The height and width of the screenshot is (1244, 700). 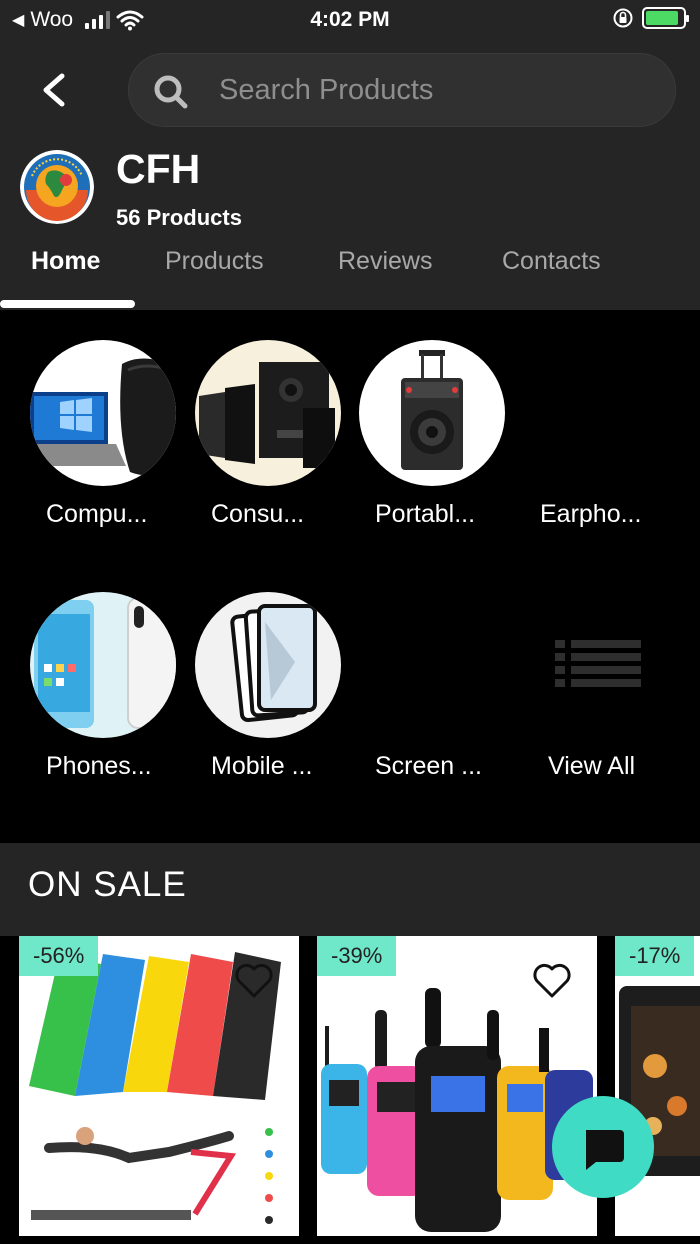 What do you see at coordinates (598, 664) in the screenshot?
I see `list-icon` at bounding box center [598, 664].